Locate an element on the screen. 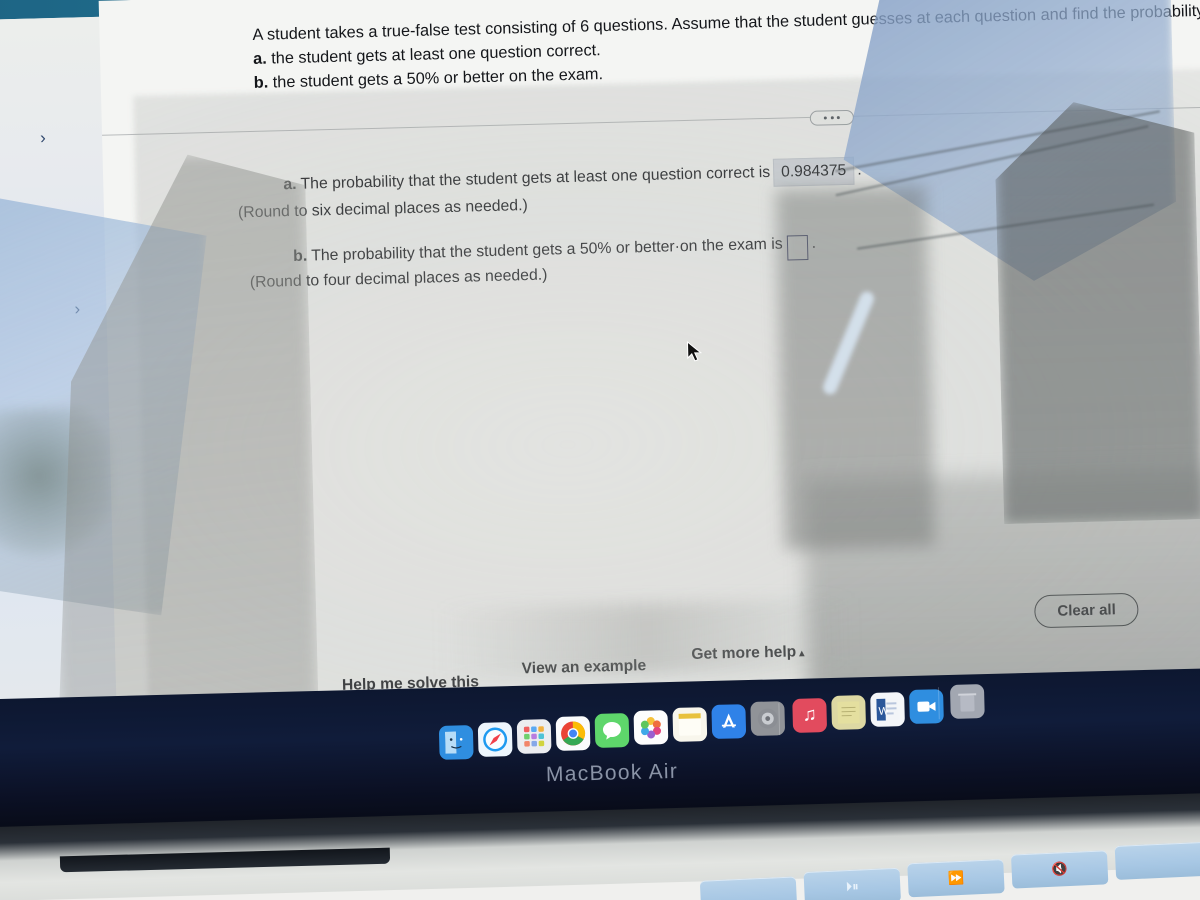  mute-key: 🔇 is located at coordinates (1059, 869).